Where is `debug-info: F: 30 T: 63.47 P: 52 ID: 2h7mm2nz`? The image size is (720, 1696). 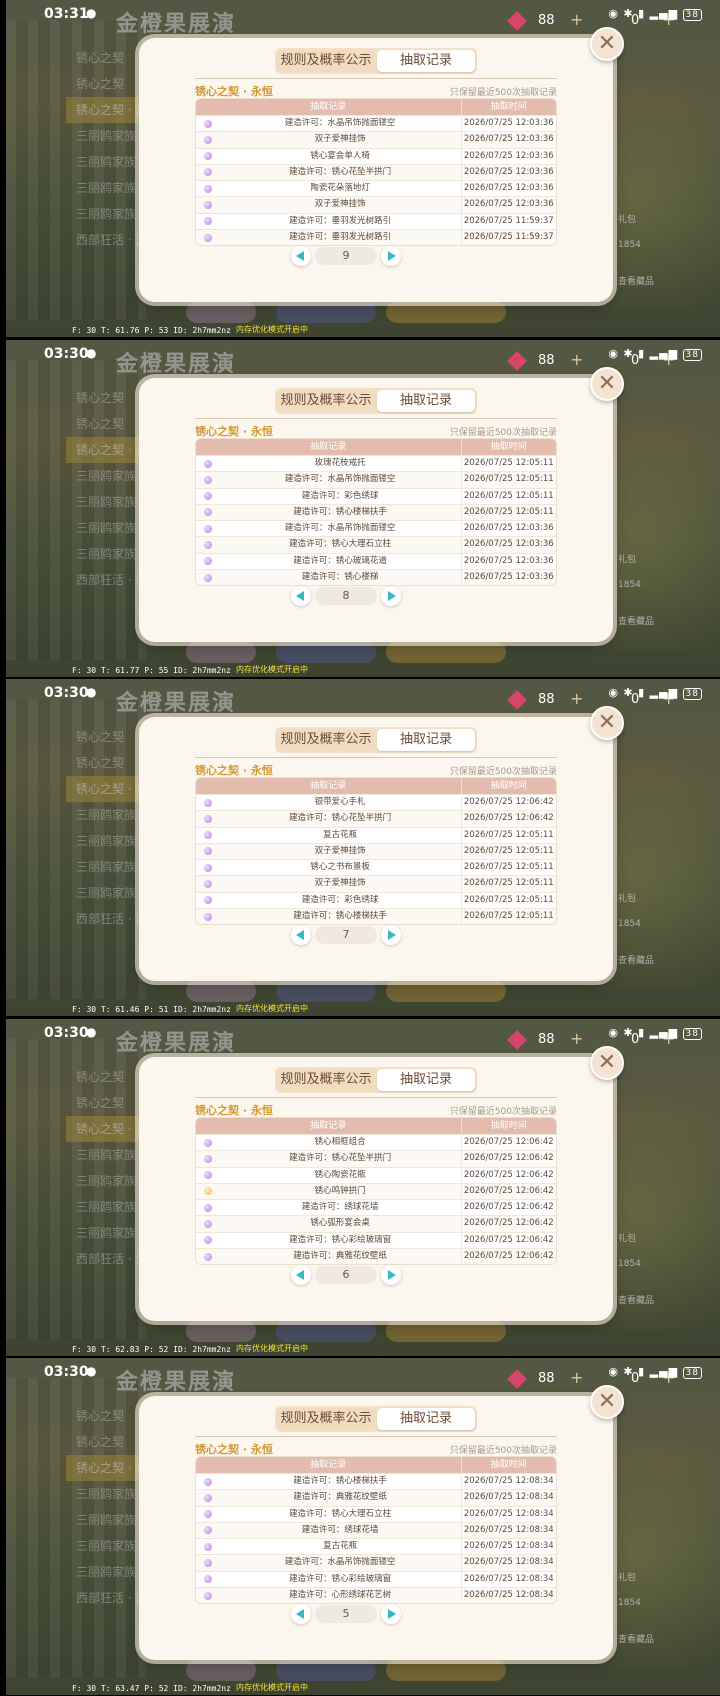
debug-info: F: 30 T: 63.47 P: 52 ID: 2h7mm2nz is located at coordinates (151, 1688).